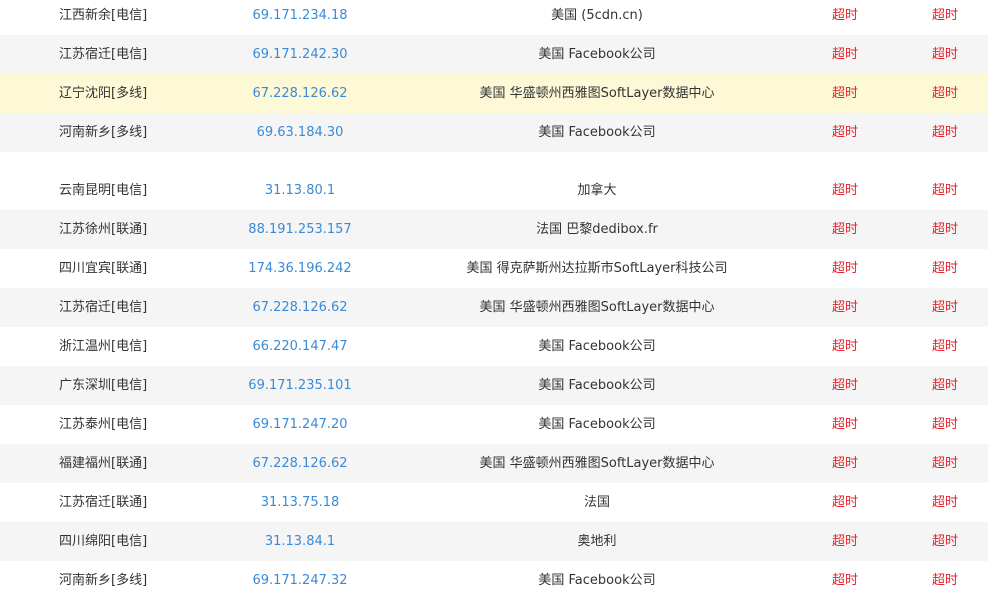 Image resolution: width=988 pixels, height=611 pixels. Describe the element at coordinates (103, 346) in the screenshot. I see `location-cell: 浙江温州[电信]` at that location.